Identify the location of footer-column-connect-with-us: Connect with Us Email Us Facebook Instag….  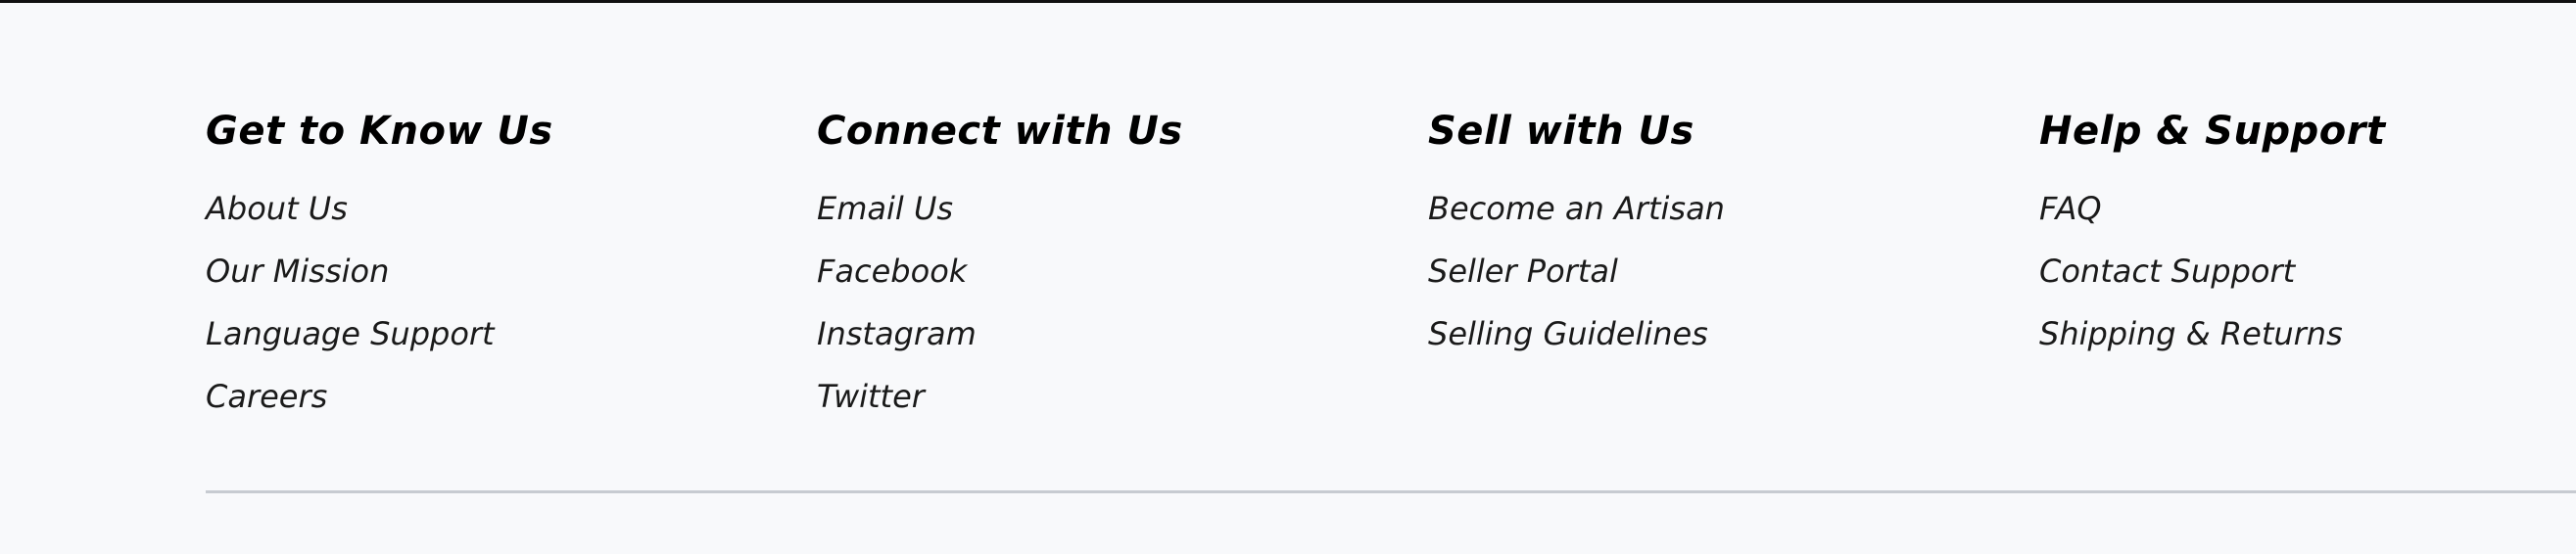
(1122, 273).